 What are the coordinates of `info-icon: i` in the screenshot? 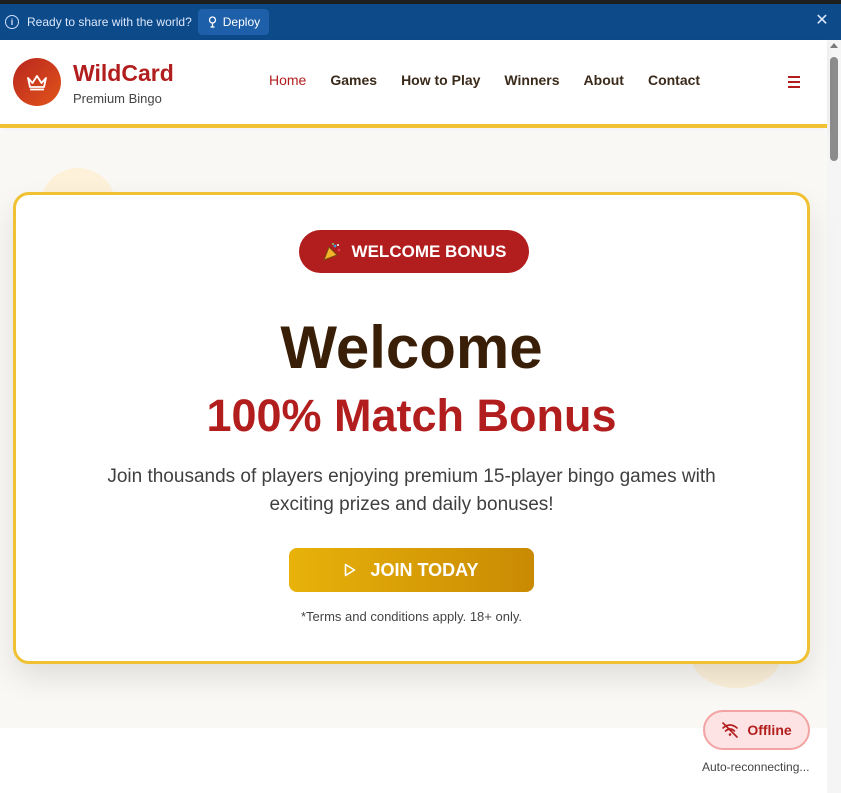 It's located at (12, 22).